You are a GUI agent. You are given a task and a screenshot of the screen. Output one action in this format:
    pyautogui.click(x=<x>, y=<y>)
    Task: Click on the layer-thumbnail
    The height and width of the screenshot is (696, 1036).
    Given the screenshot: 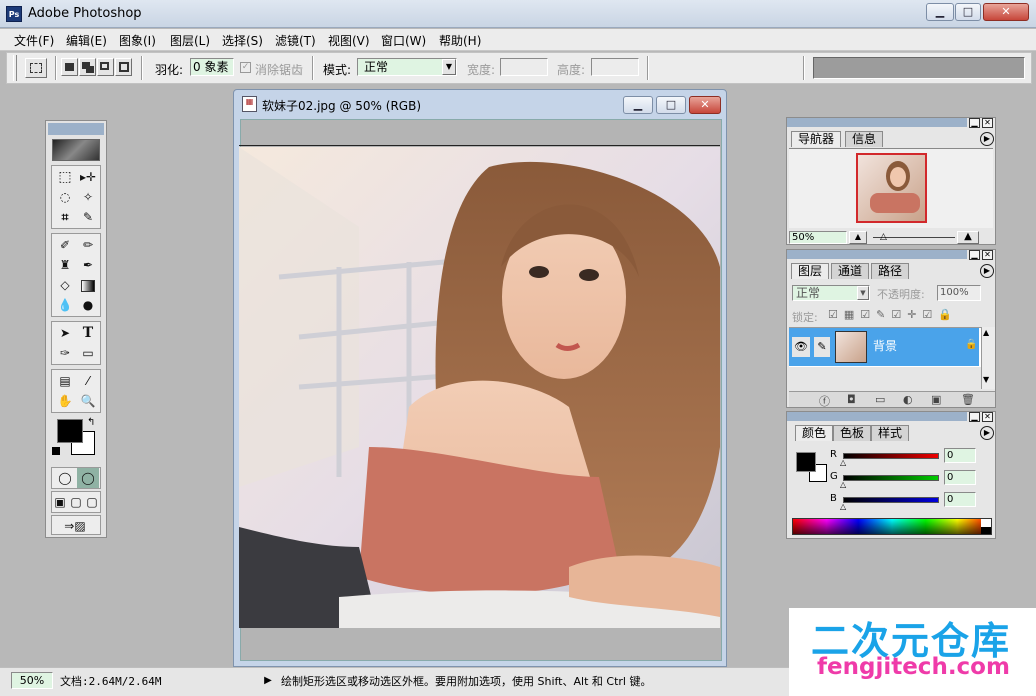 What is the action you would take?
    pyautogui.click(x=851, y=347)
    